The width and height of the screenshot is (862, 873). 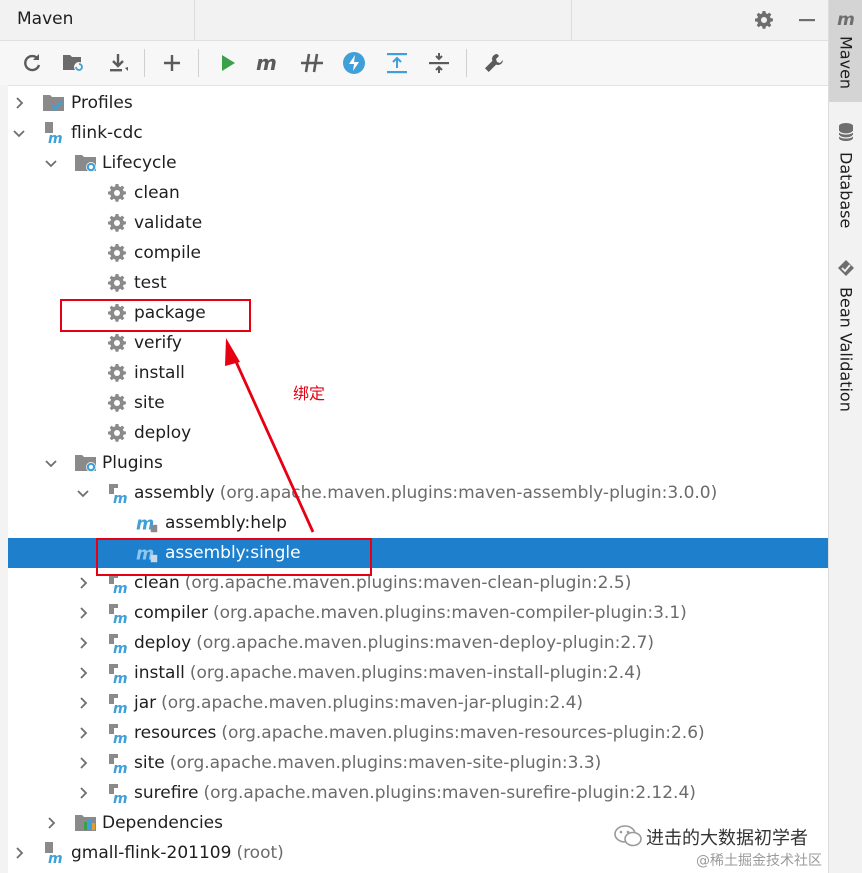 I want to click on annotation-label: 绑定, so click(x=309, y=393).